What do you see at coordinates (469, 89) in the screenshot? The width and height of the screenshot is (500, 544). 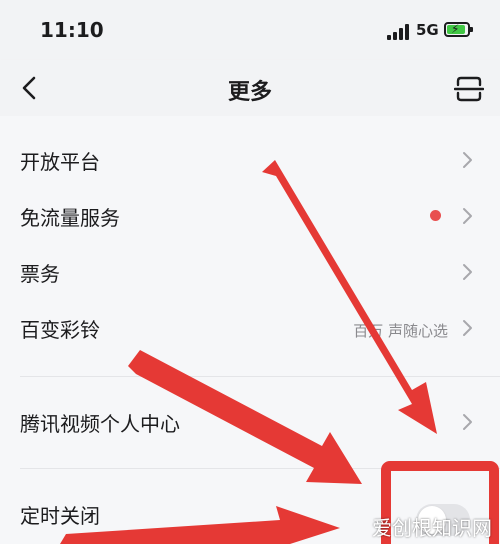 I see `scan-icon` at bounding box center [469, 89].